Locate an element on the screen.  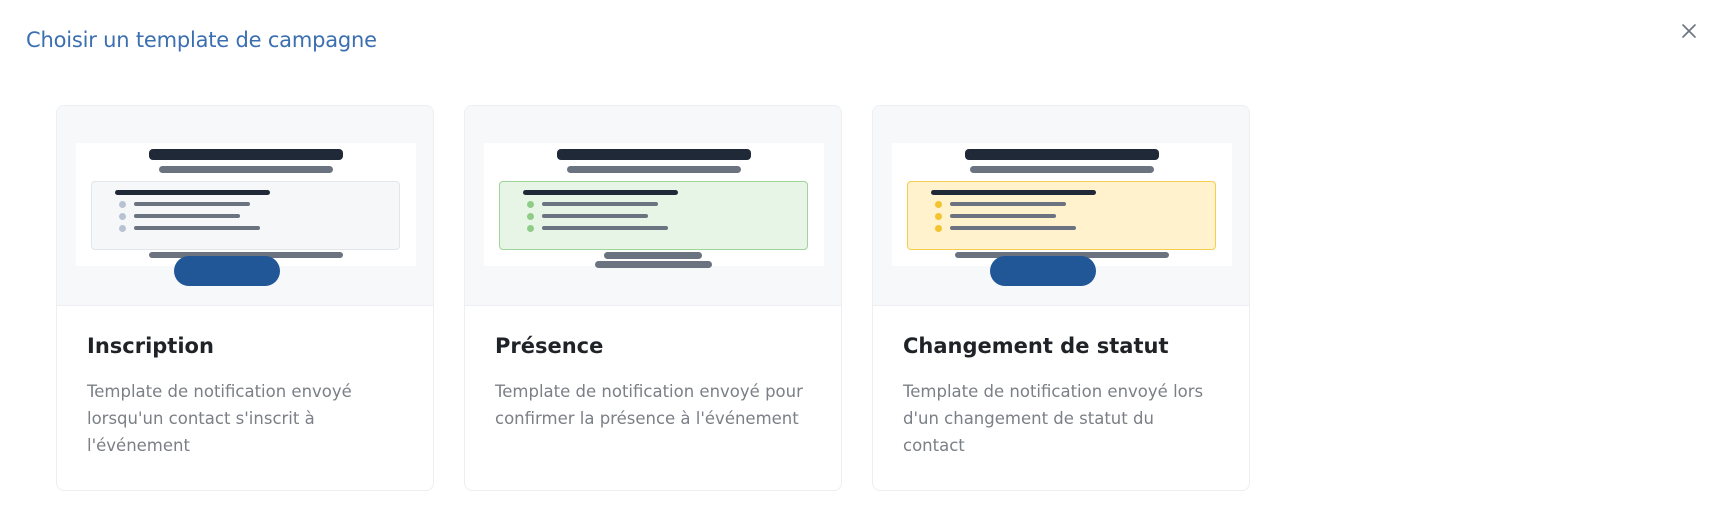
template-title: Présence is located at coordinates (549, 346).